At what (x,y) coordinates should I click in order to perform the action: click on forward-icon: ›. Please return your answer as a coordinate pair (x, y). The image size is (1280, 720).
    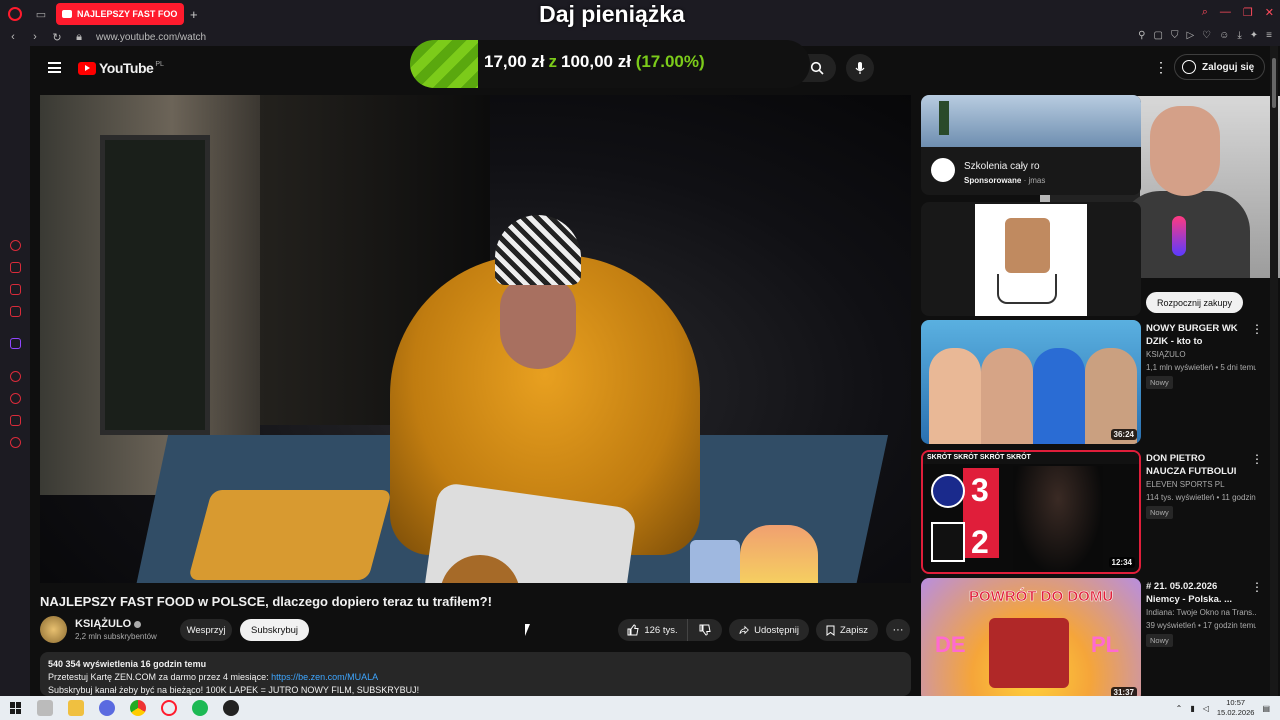
    Looking at the image, I should click on (35, 37).